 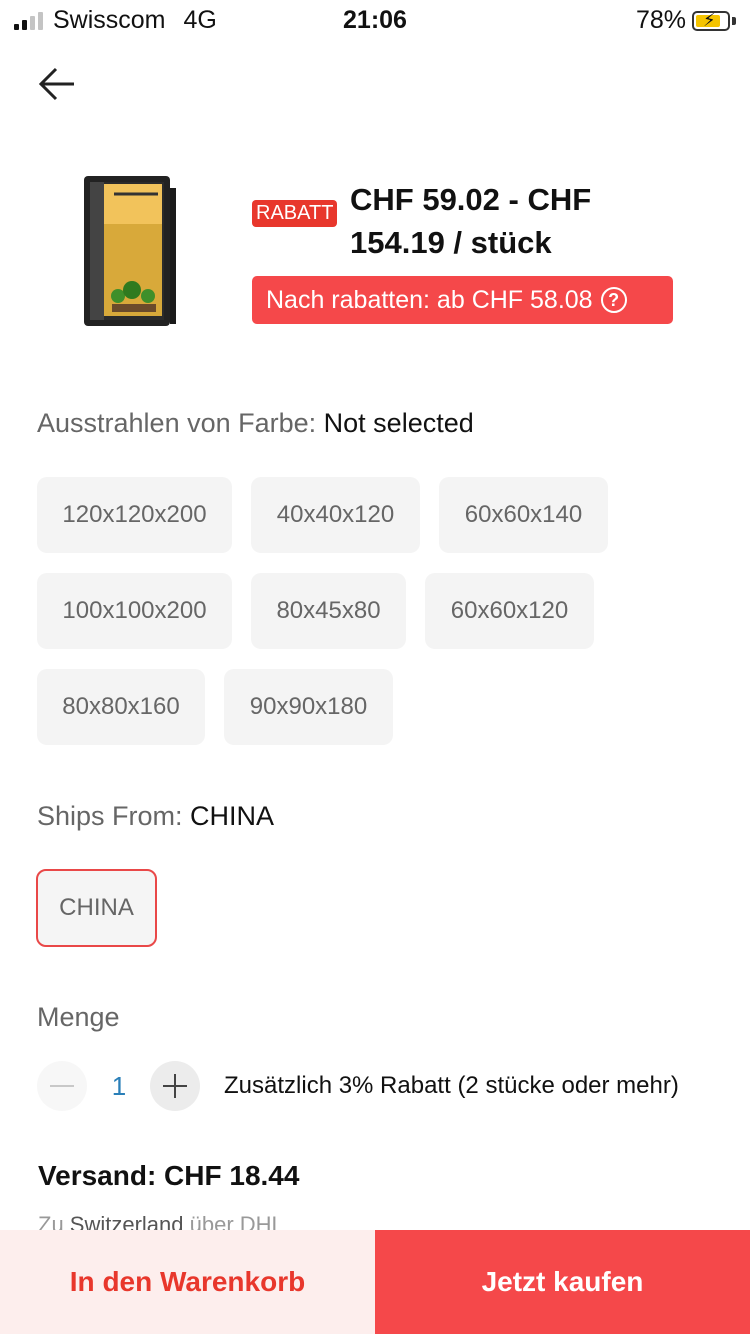 I want to click on decrease-quantity-button, so click(x=62, y=1086).